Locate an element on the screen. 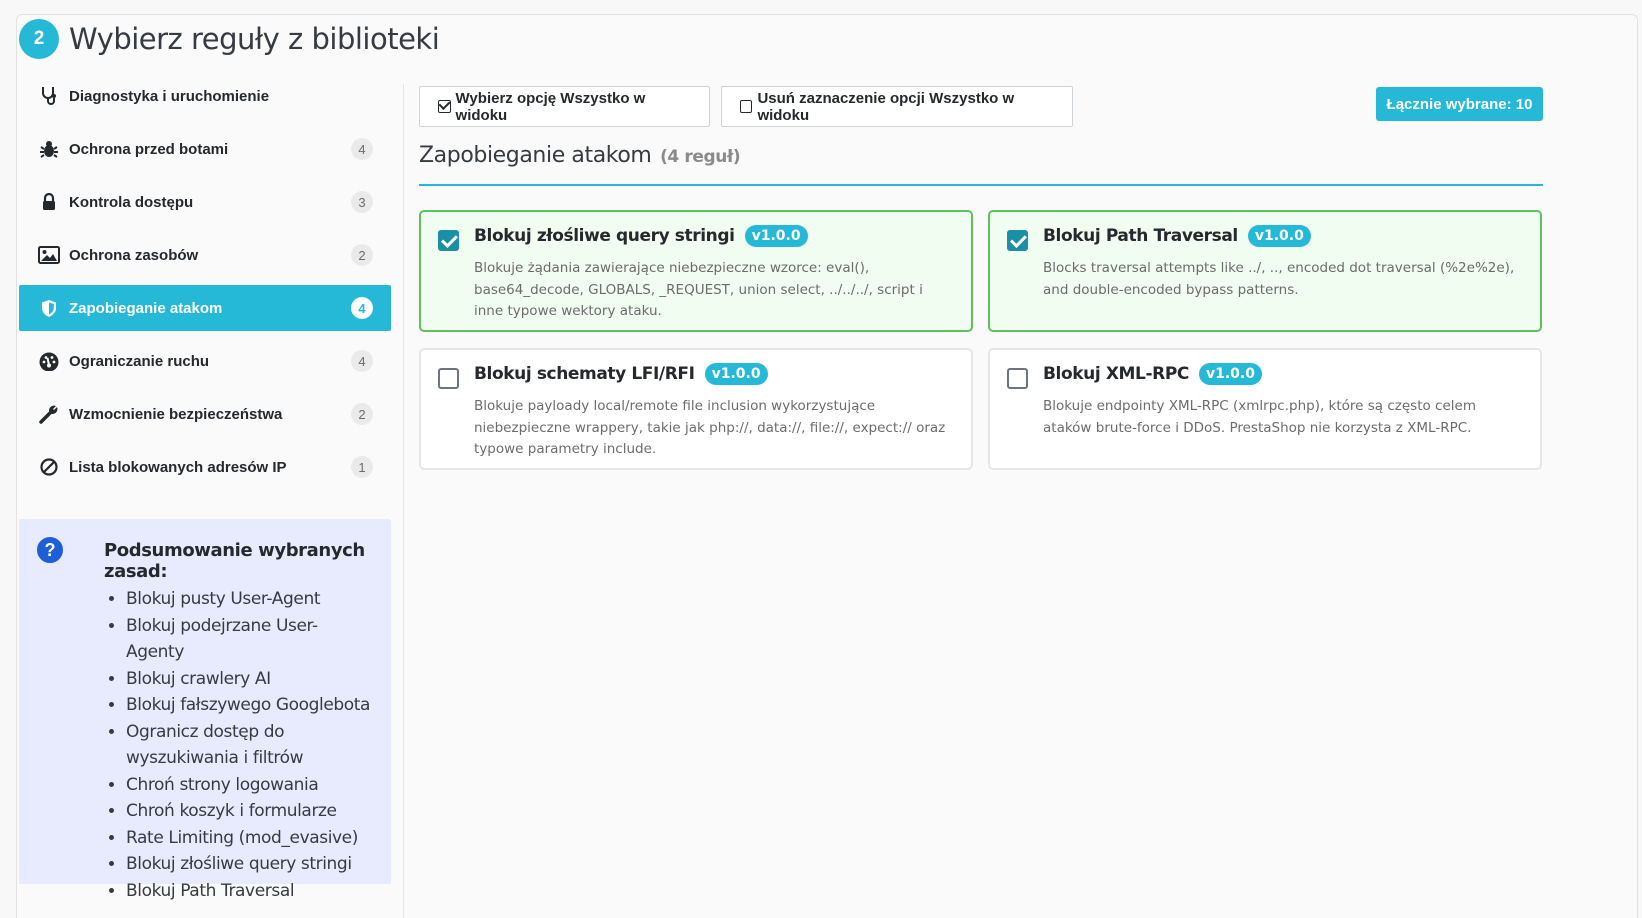  list-item: Blokuj Path Traversal is located at coordinates (249, 891).